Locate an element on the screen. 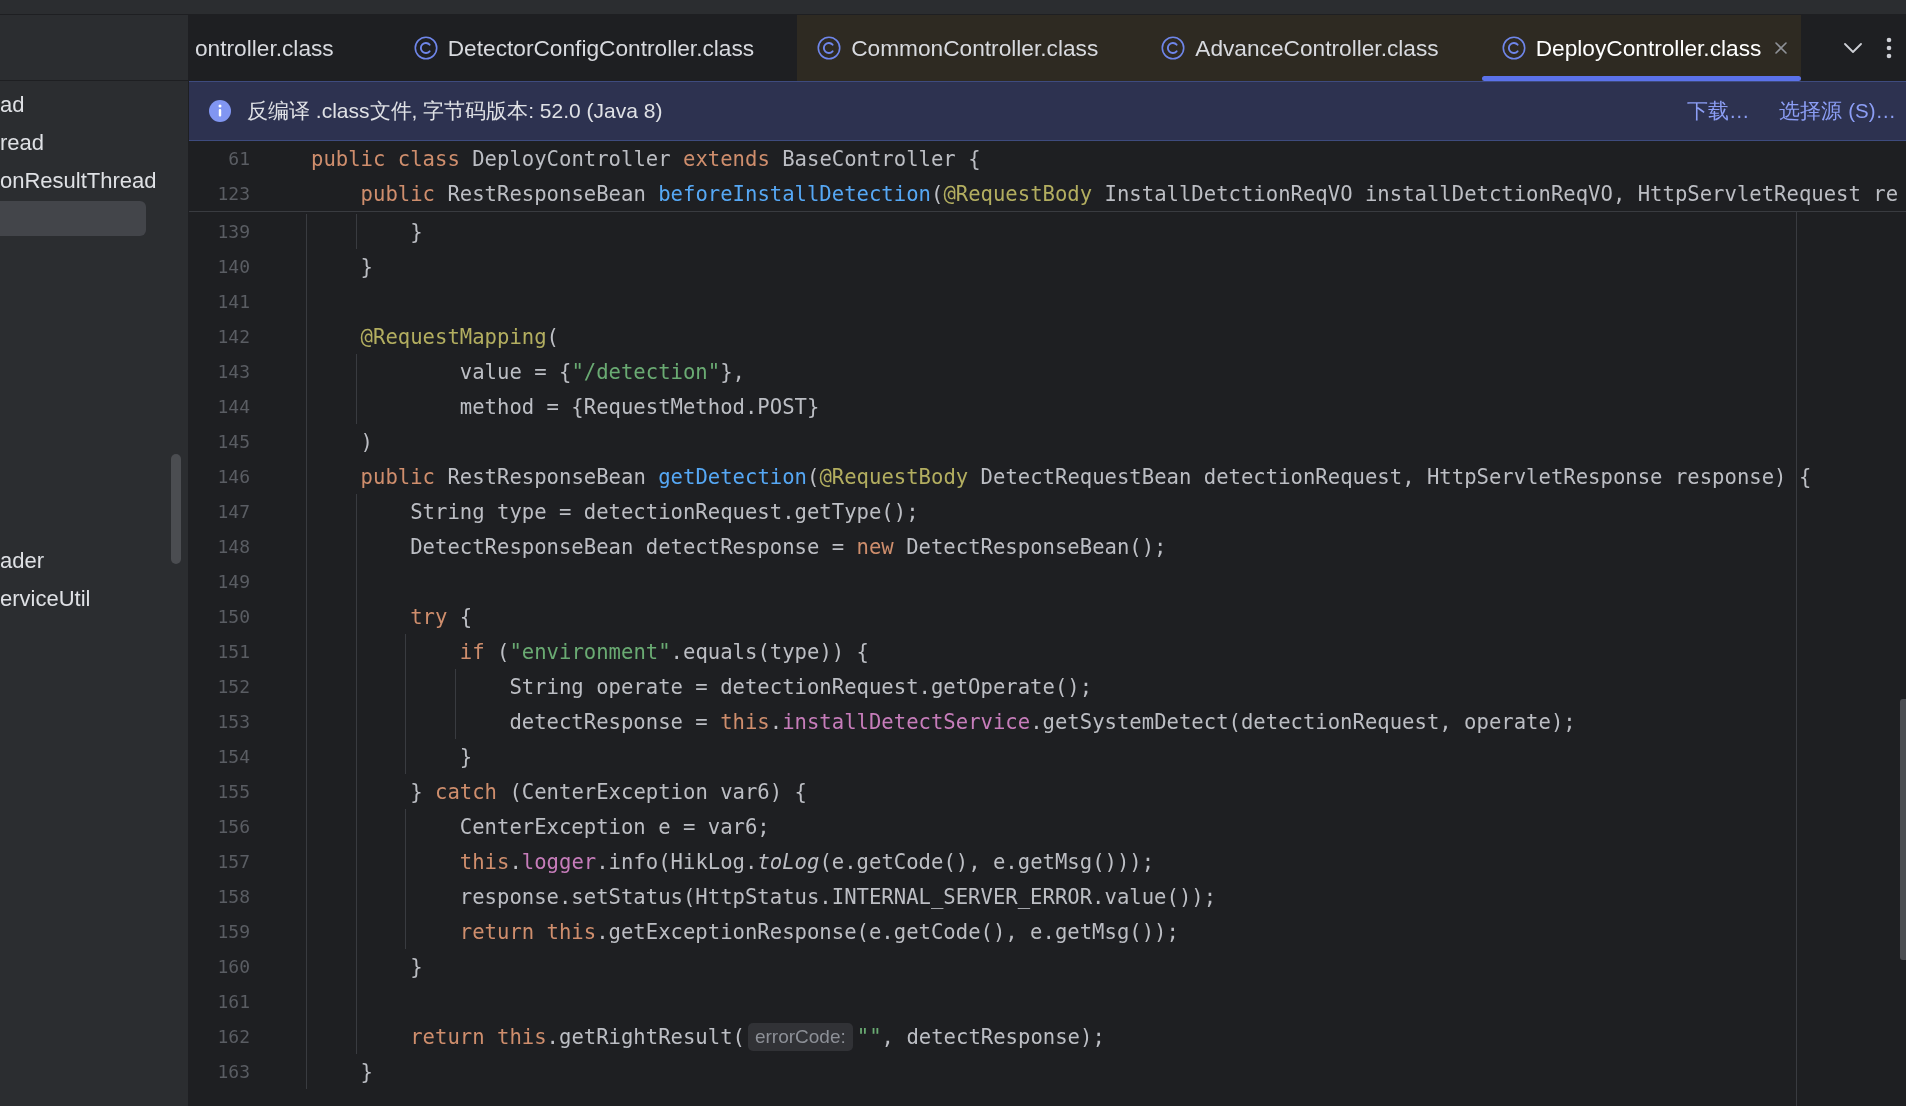  line-number: 145 is located at coordinates (233, 441).